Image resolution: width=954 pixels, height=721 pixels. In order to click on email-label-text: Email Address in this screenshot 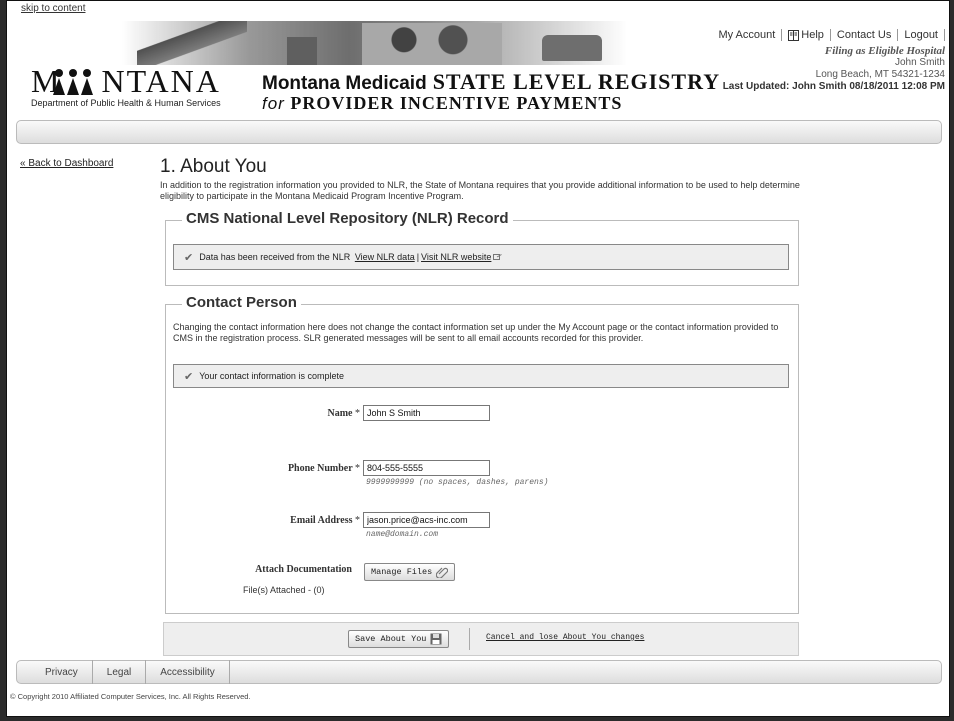, I will do `click(321, 520)`.